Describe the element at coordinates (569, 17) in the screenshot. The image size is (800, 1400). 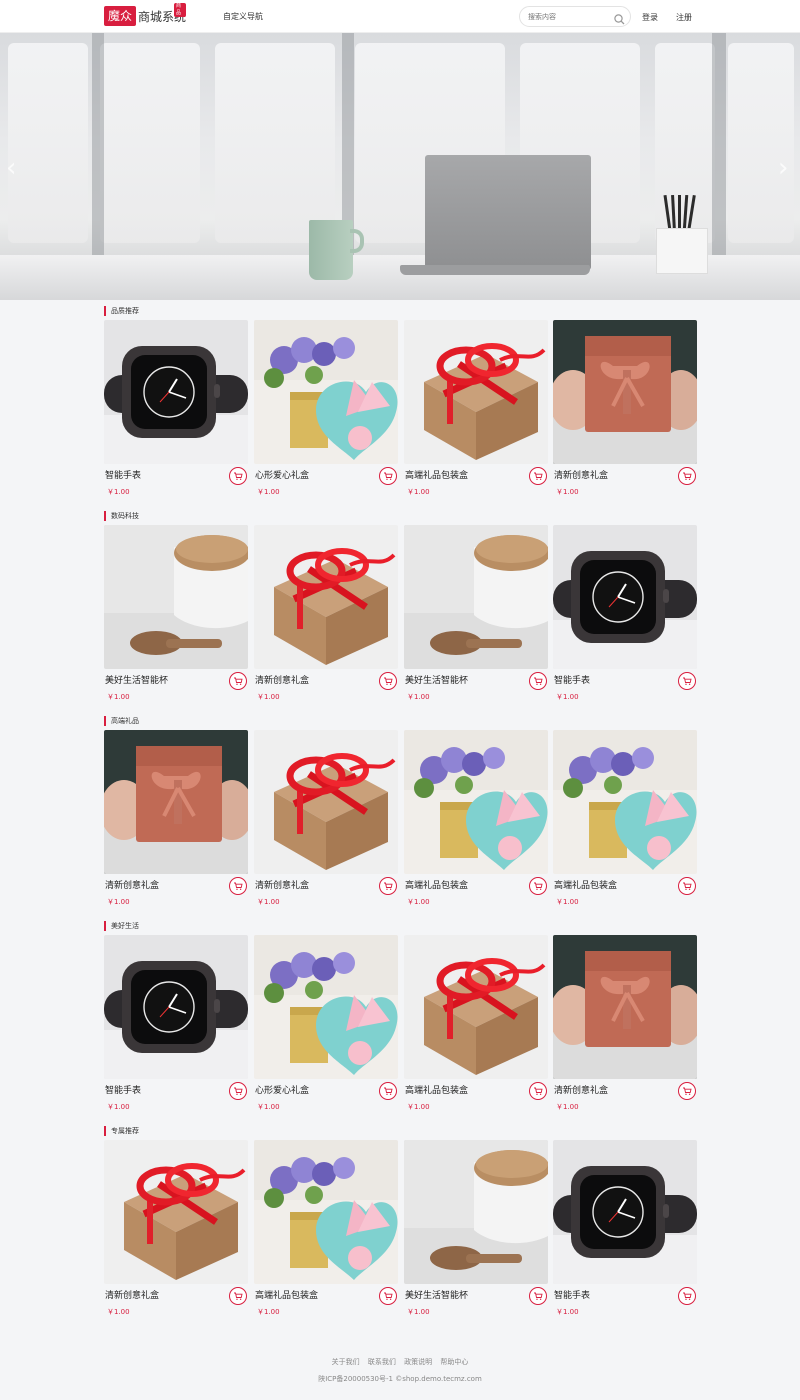
I see `search-input` at that location.